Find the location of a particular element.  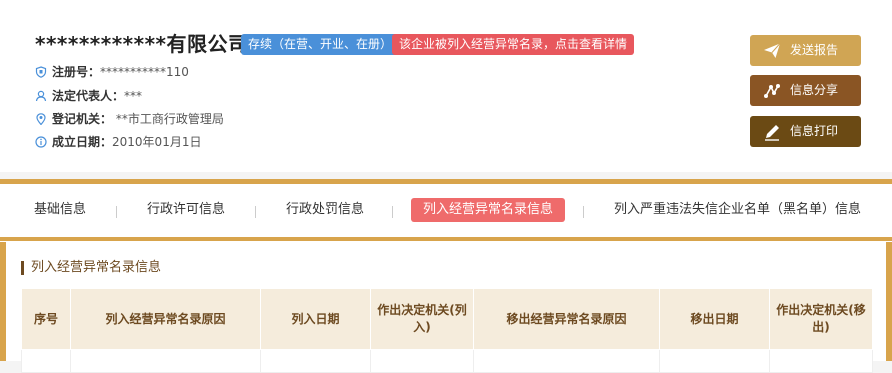

section-title: 列入经营异常名录信息 is located at coordinates (91, 268).